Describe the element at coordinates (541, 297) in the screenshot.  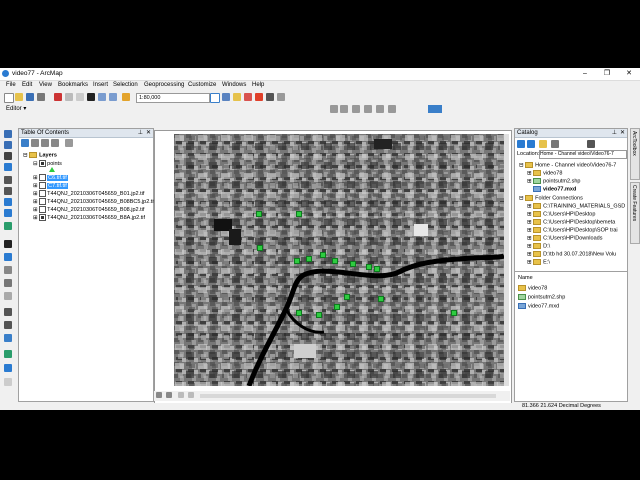
I see `catalog-list-item: pointsutm2.shp` at that location.